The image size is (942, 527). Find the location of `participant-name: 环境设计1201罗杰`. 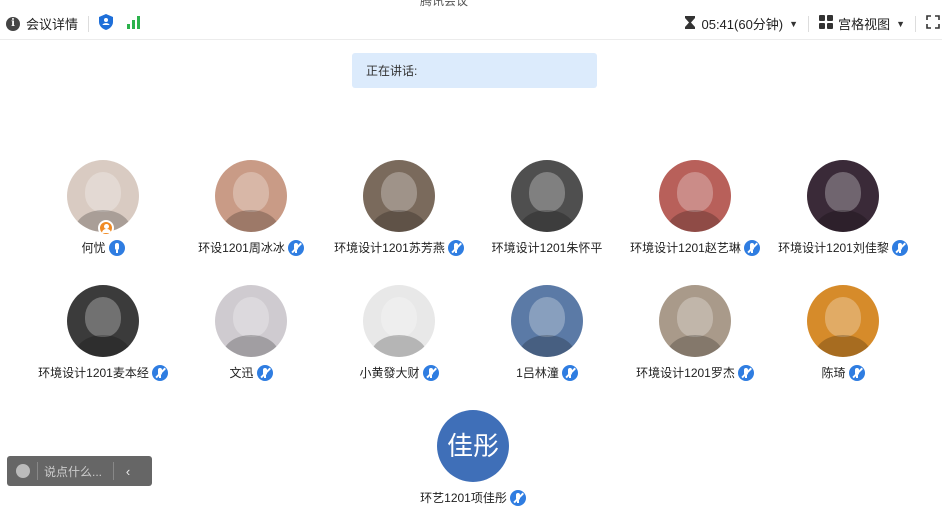

participant-name: 环境设计1201罗杰 is located at coordinates (685, 373).